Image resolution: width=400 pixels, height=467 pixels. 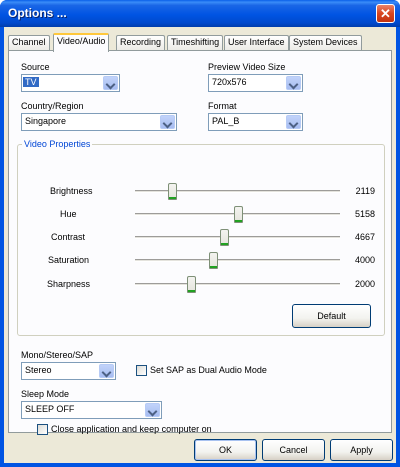 What do you see at coordinates (68, 214) in the screenshot?
I see `slider-label: Hue` at bounding box center [68, 214].